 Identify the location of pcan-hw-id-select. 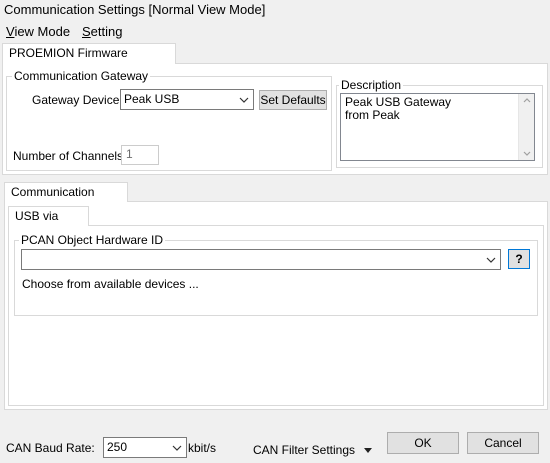
(261, 259).